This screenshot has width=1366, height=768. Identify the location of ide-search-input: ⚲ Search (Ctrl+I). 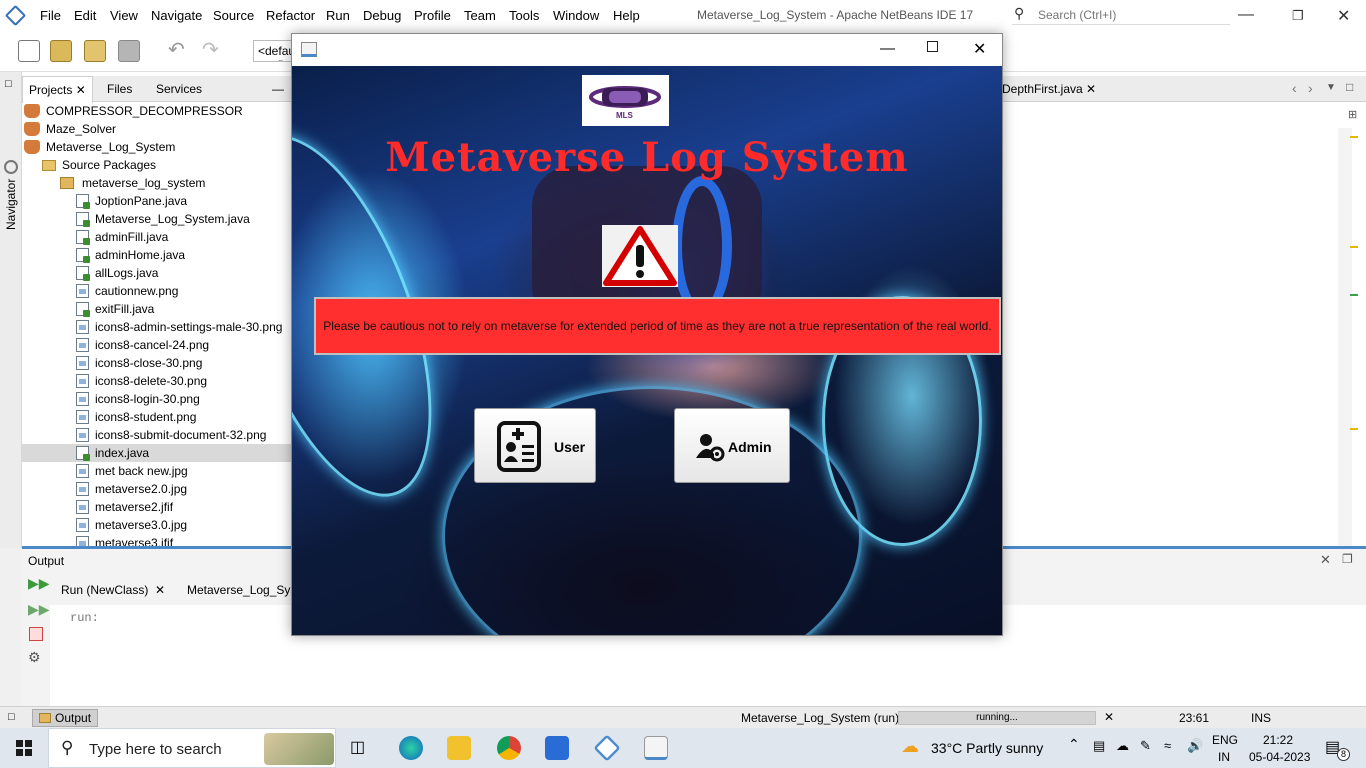
(1121, 15).